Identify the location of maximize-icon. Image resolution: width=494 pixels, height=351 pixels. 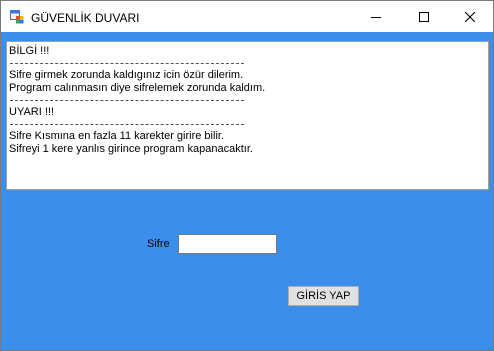
(424, 16).